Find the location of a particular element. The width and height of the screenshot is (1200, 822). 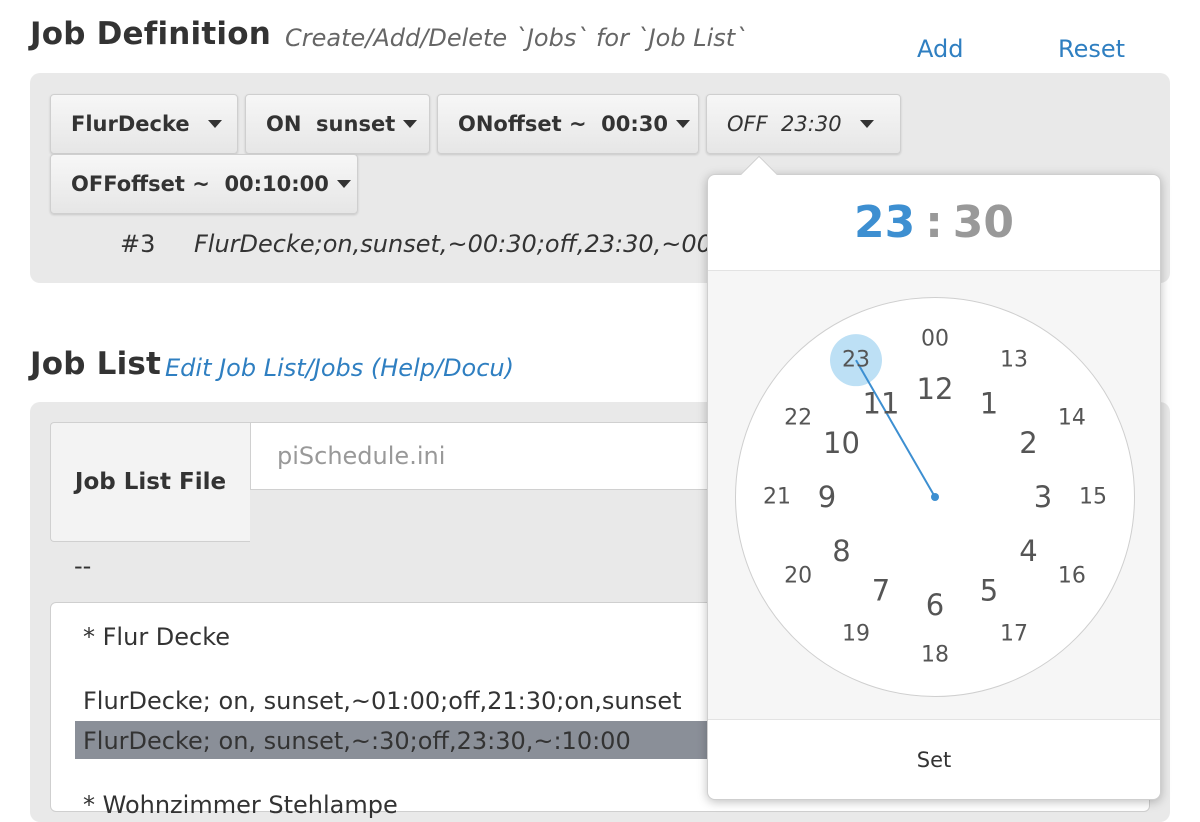

set-button: Set is located at coordinates (934, 759).